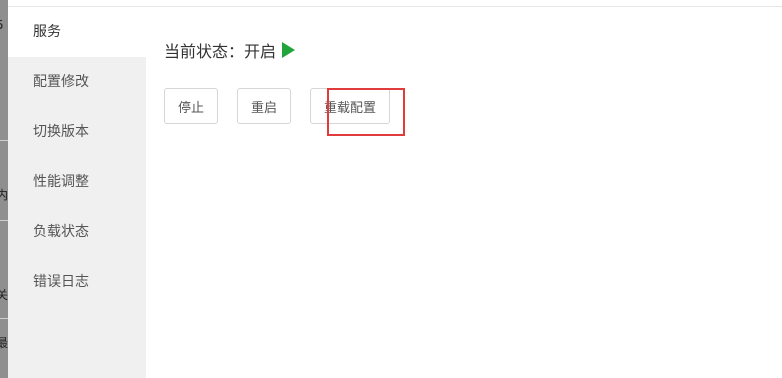  Describe the element at coordinates (4, 195) in the screenshot. I see `background-glyph: 内` at that location.